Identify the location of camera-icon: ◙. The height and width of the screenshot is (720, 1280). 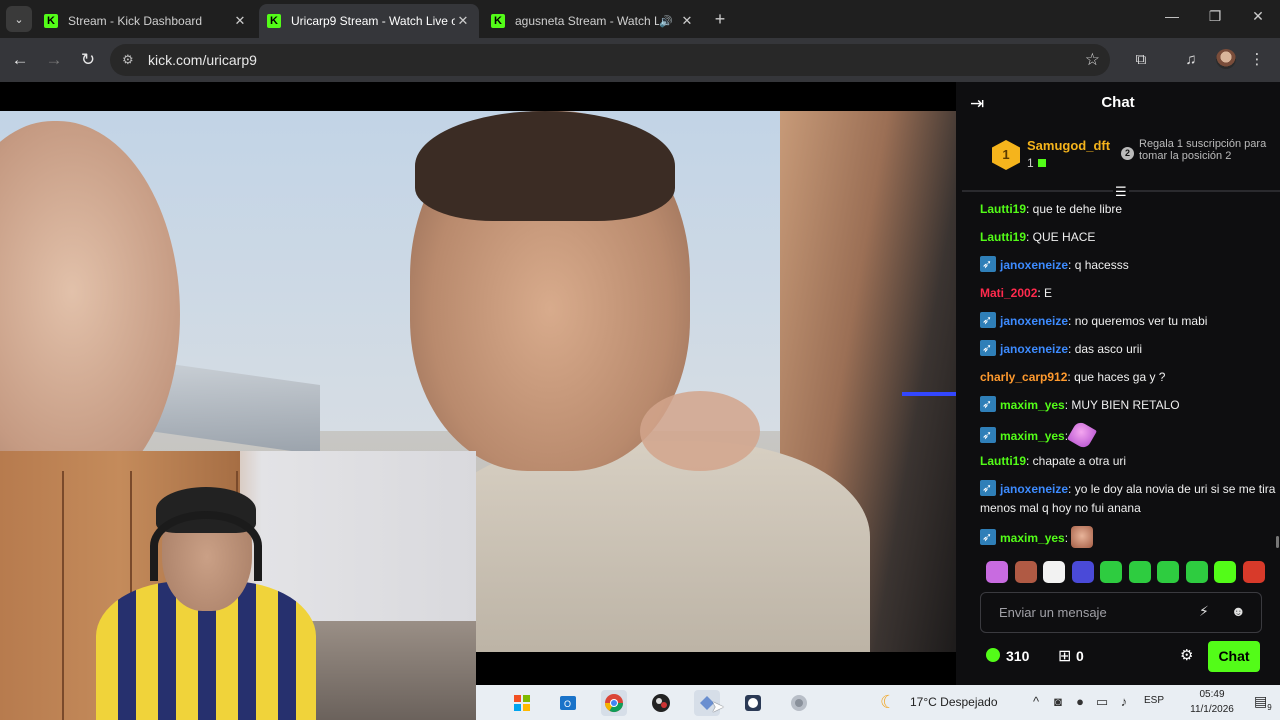
(1058, 701).